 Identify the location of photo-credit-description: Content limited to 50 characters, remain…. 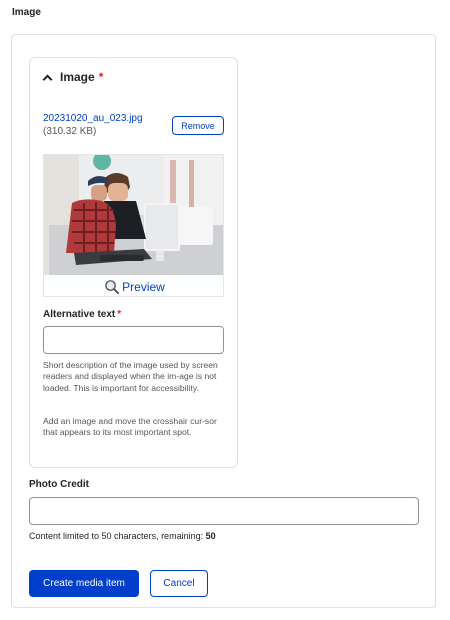
(122, 536).